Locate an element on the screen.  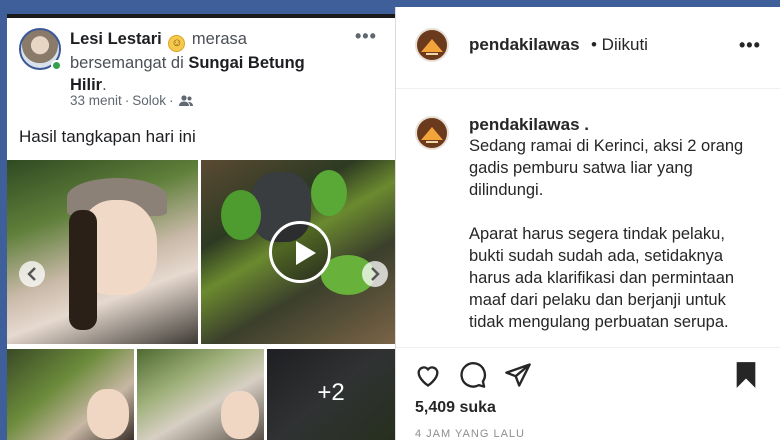
share-icon is located at coordinates (518, 375).